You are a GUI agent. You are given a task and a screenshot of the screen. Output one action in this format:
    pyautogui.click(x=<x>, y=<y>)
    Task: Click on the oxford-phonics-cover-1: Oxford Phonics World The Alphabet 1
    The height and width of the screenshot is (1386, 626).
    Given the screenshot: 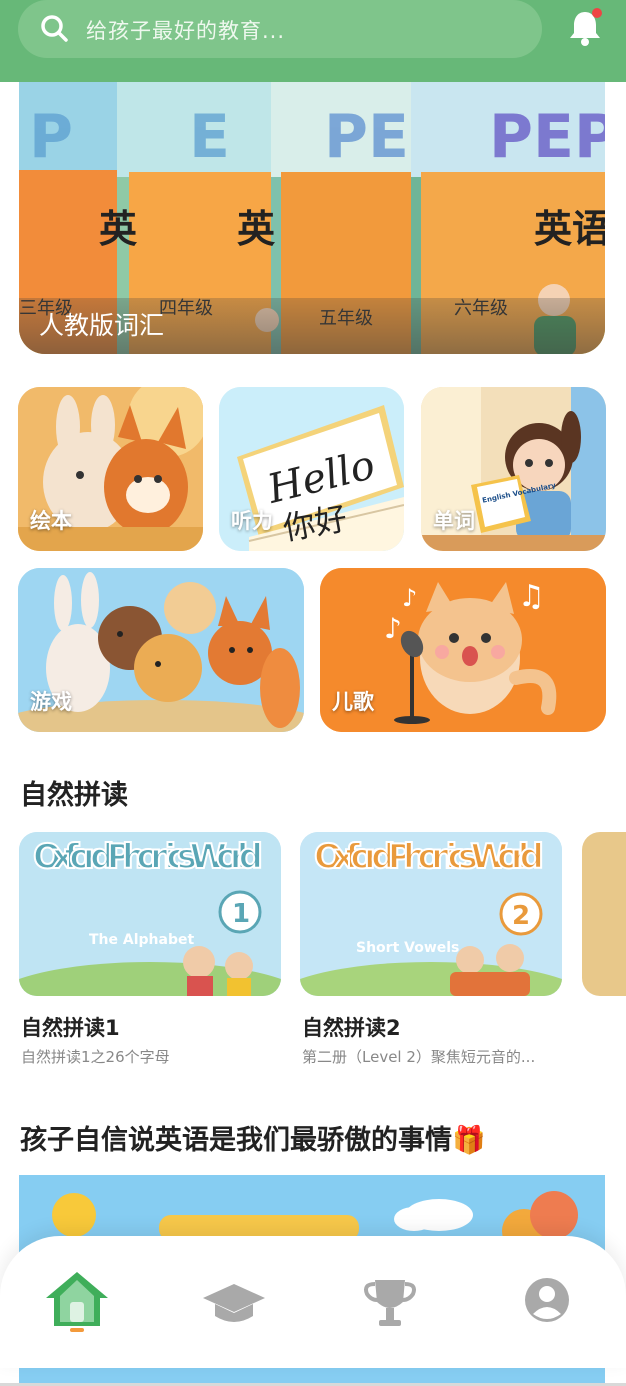 What is the action you would take?
    pyautogui.click(x=150, y=914)
    